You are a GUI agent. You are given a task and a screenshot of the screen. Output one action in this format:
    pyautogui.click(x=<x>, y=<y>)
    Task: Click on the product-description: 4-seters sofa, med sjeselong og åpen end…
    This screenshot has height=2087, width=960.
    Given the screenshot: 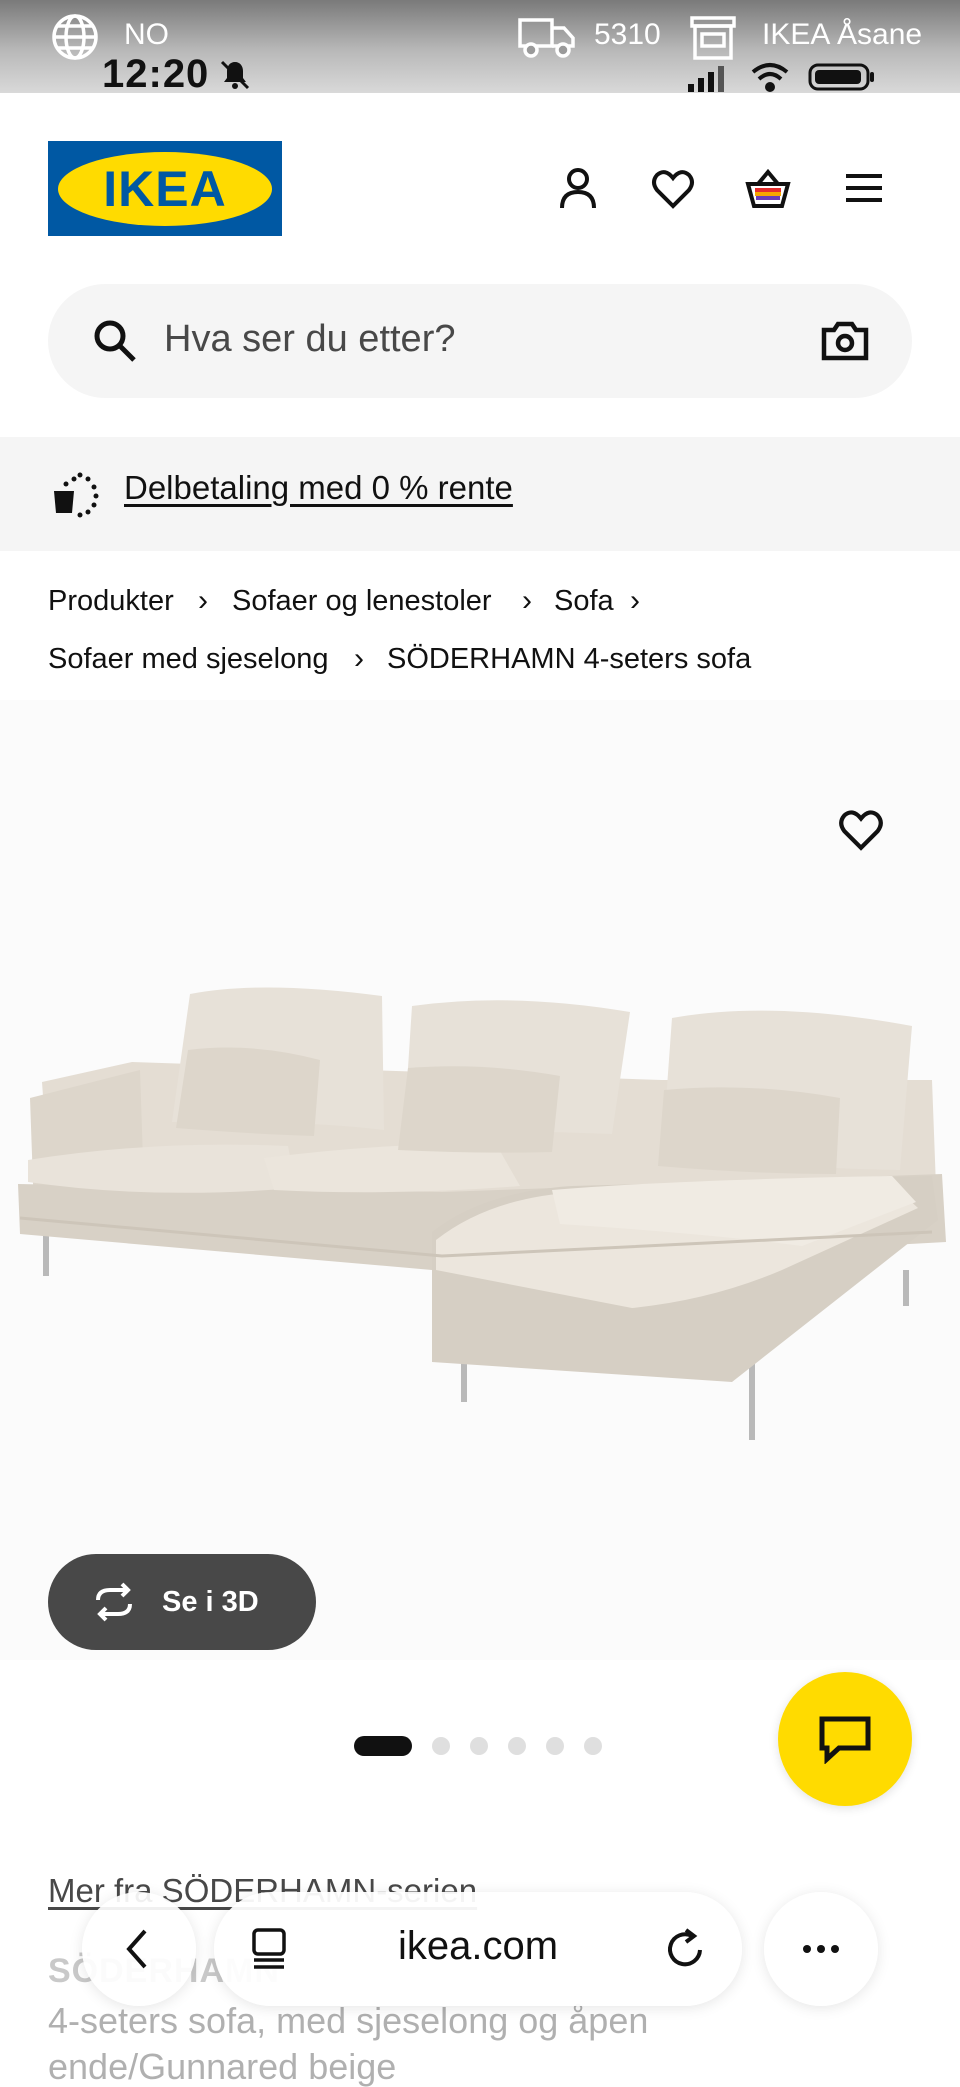 What is the action you would take?
    pyautogui.click(x=348, y=2043)
    